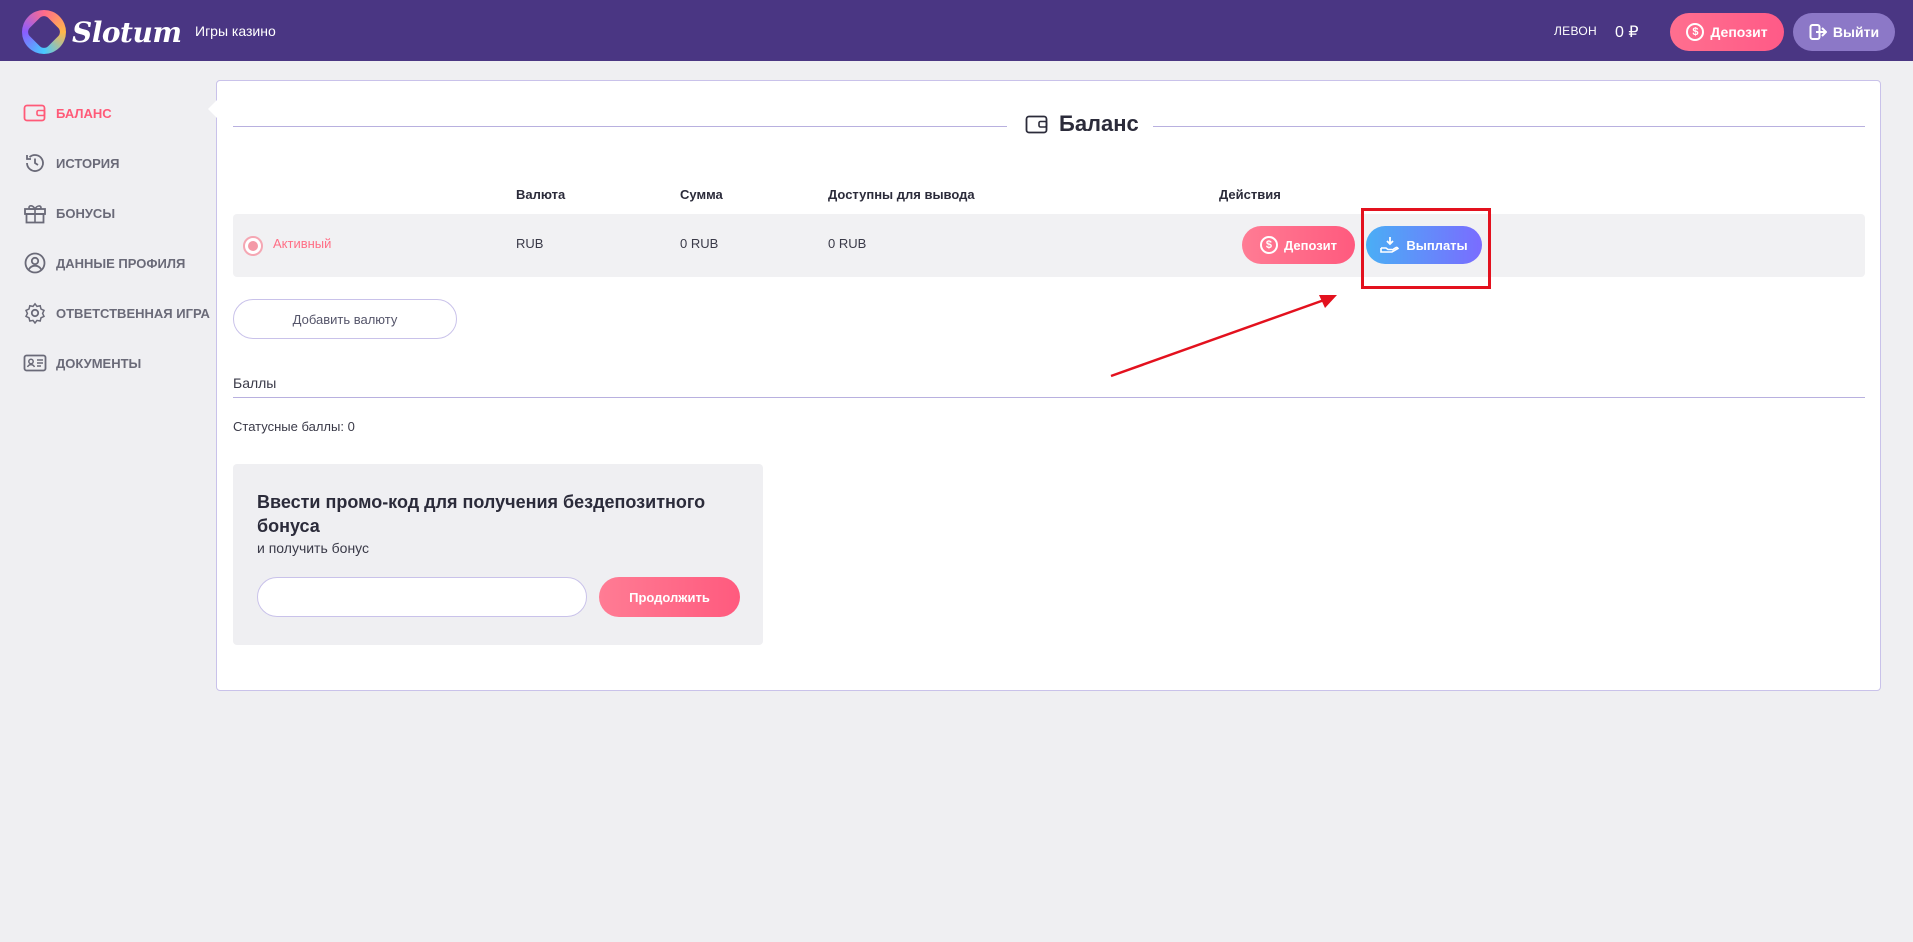 The height and width of the screenshot is (942, 1913). I want to click on sidebar-item-balance: БАЛАНС, so click(117, 113).